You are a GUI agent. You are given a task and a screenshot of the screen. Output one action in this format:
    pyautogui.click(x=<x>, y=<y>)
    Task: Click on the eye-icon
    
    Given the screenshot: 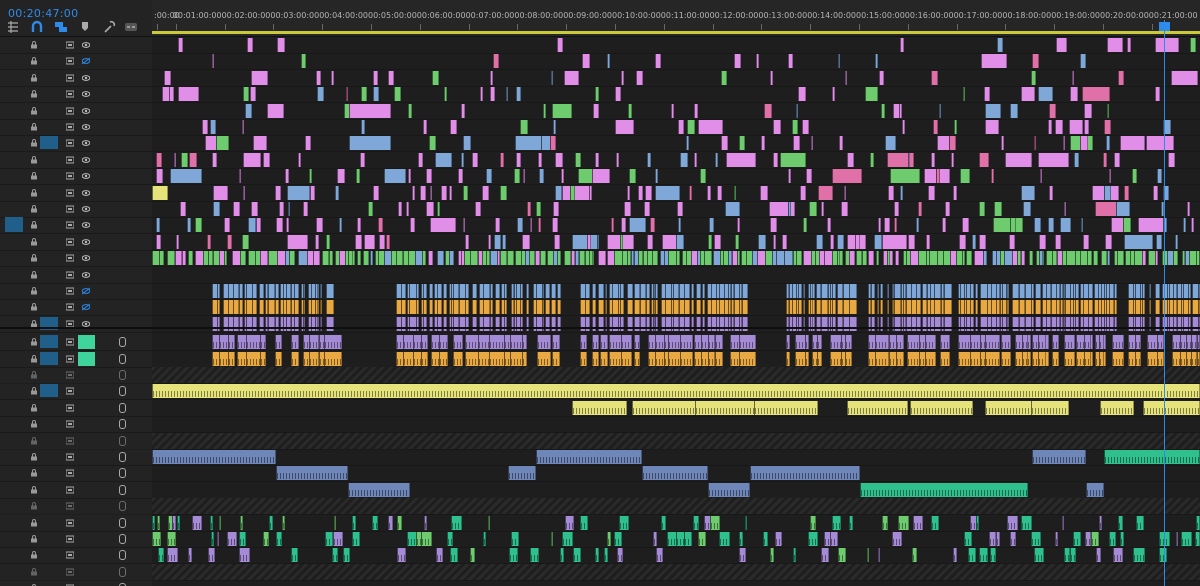 What is the action you would take?
    pyautogui.click(x=86, y=275)
    